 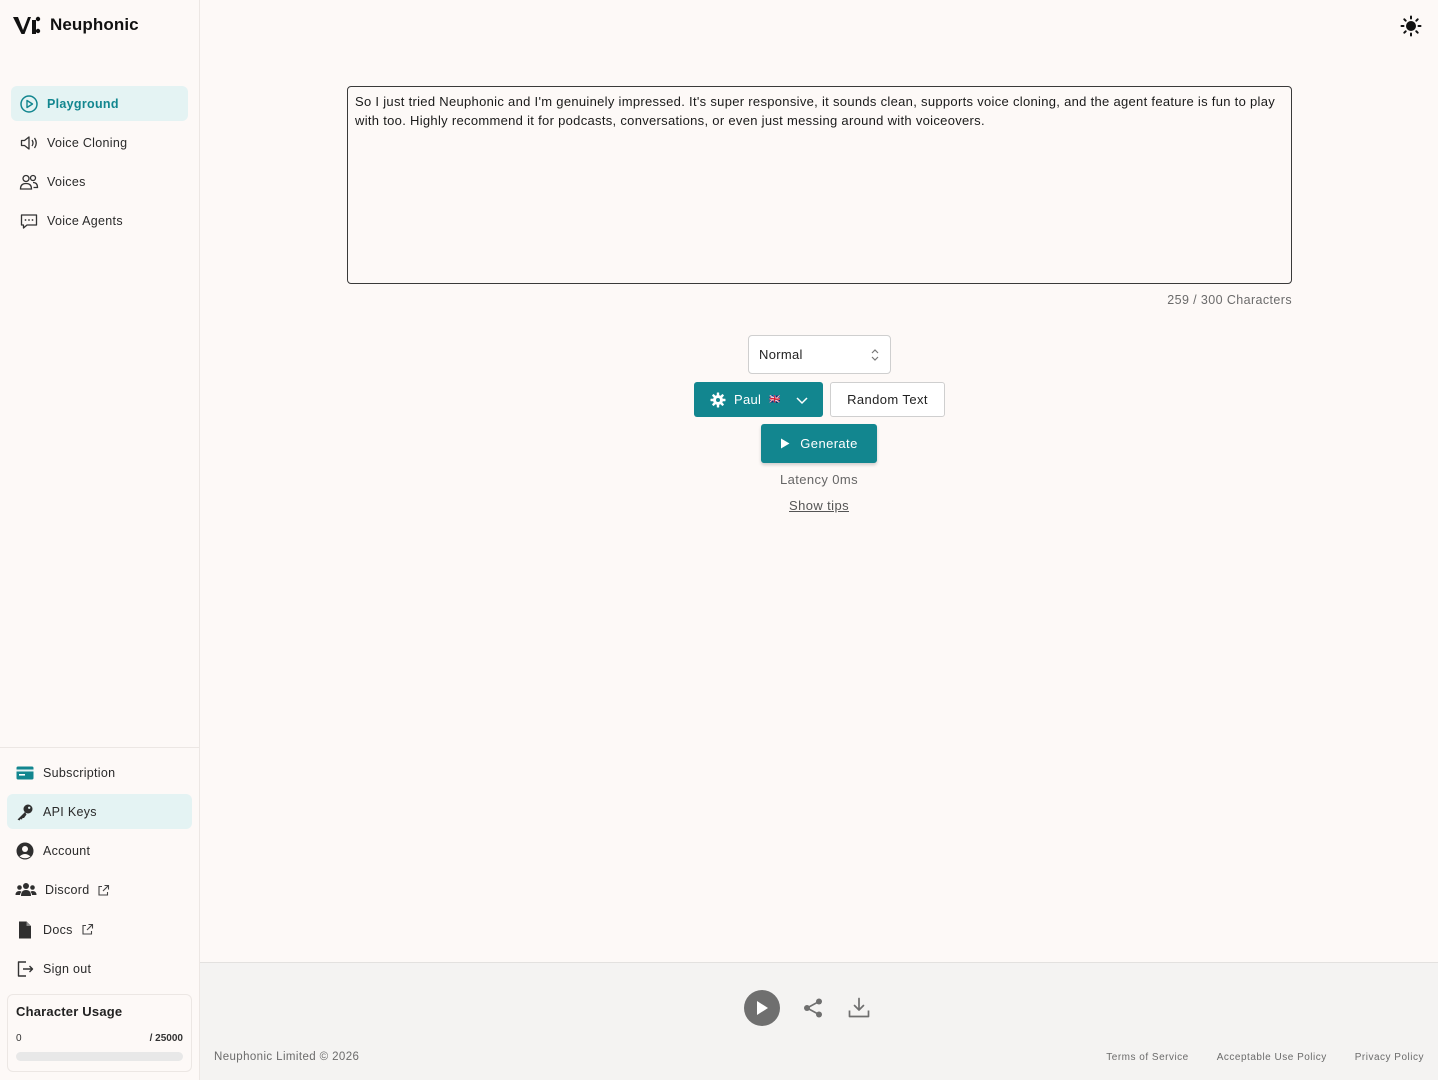 What do you see at coordinates (29, 182) in the screenshot?
I see `users-icon` at bounding box center [29, 182].